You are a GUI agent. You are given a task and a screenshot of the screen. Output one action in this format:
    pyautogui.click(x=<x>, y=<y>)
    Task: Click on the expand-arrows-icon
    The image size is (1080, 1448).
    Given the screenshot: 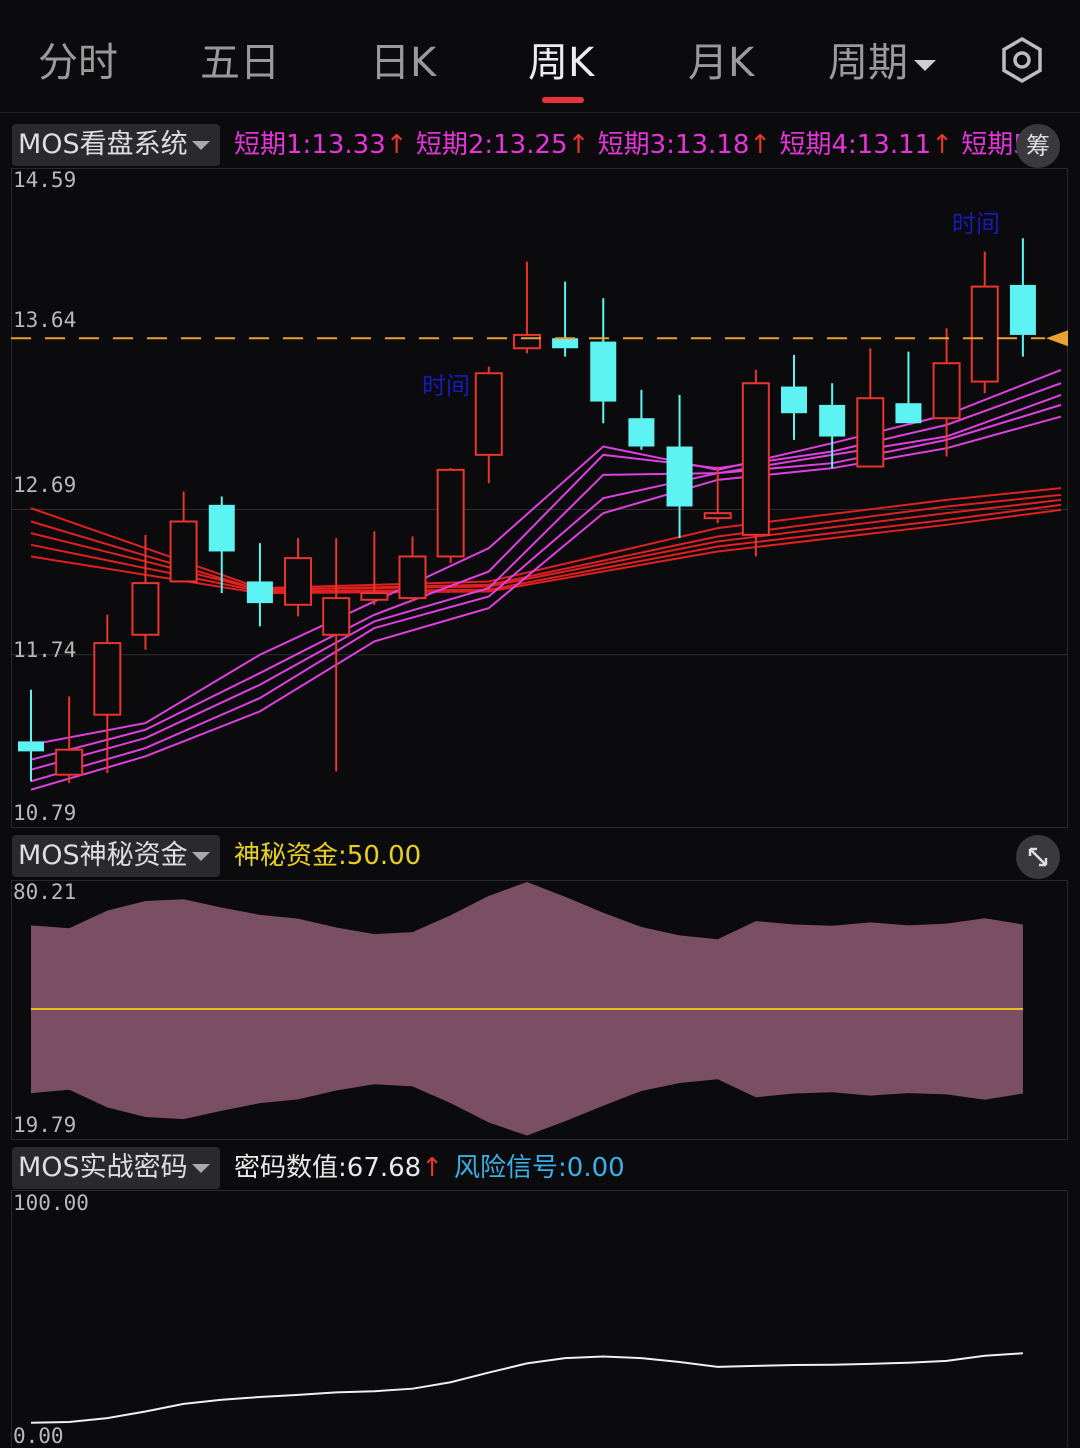 What is the action you would take?
    pyautogui.click(x=1038, y=857)
    